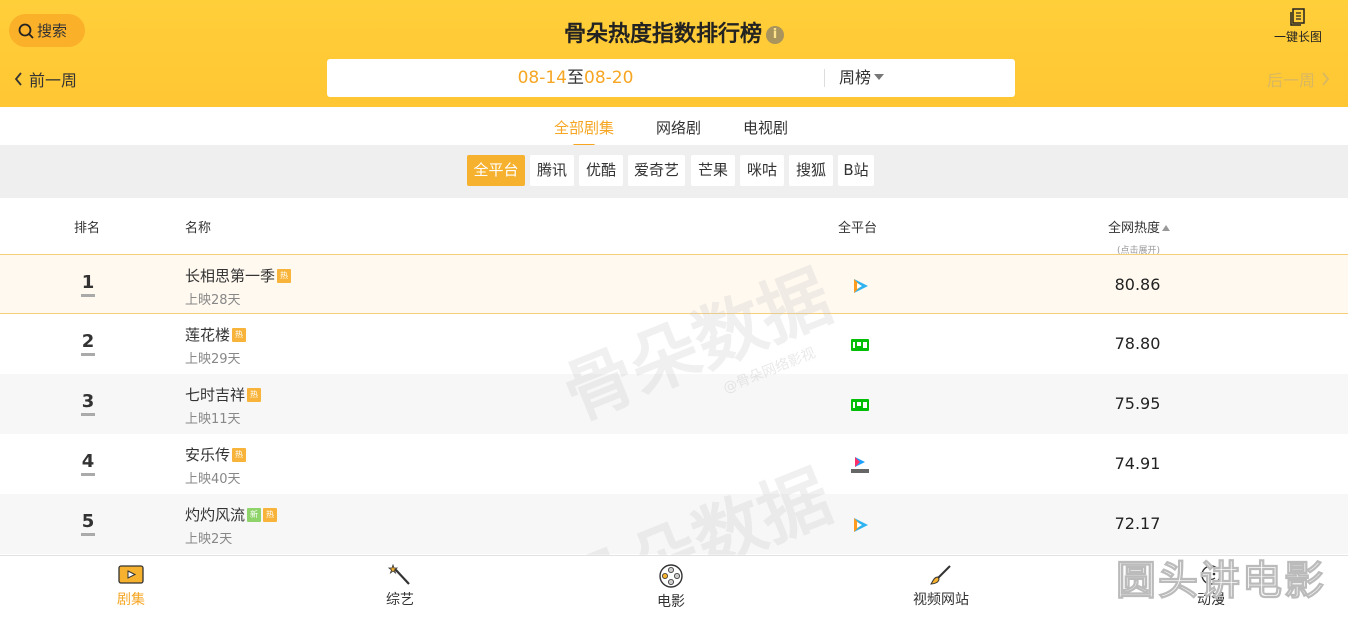 The image size is (1348, 619). Describe the element at coordinates (400, 586) in the screenshot. I see `nav-variety: 综艺` at that location.